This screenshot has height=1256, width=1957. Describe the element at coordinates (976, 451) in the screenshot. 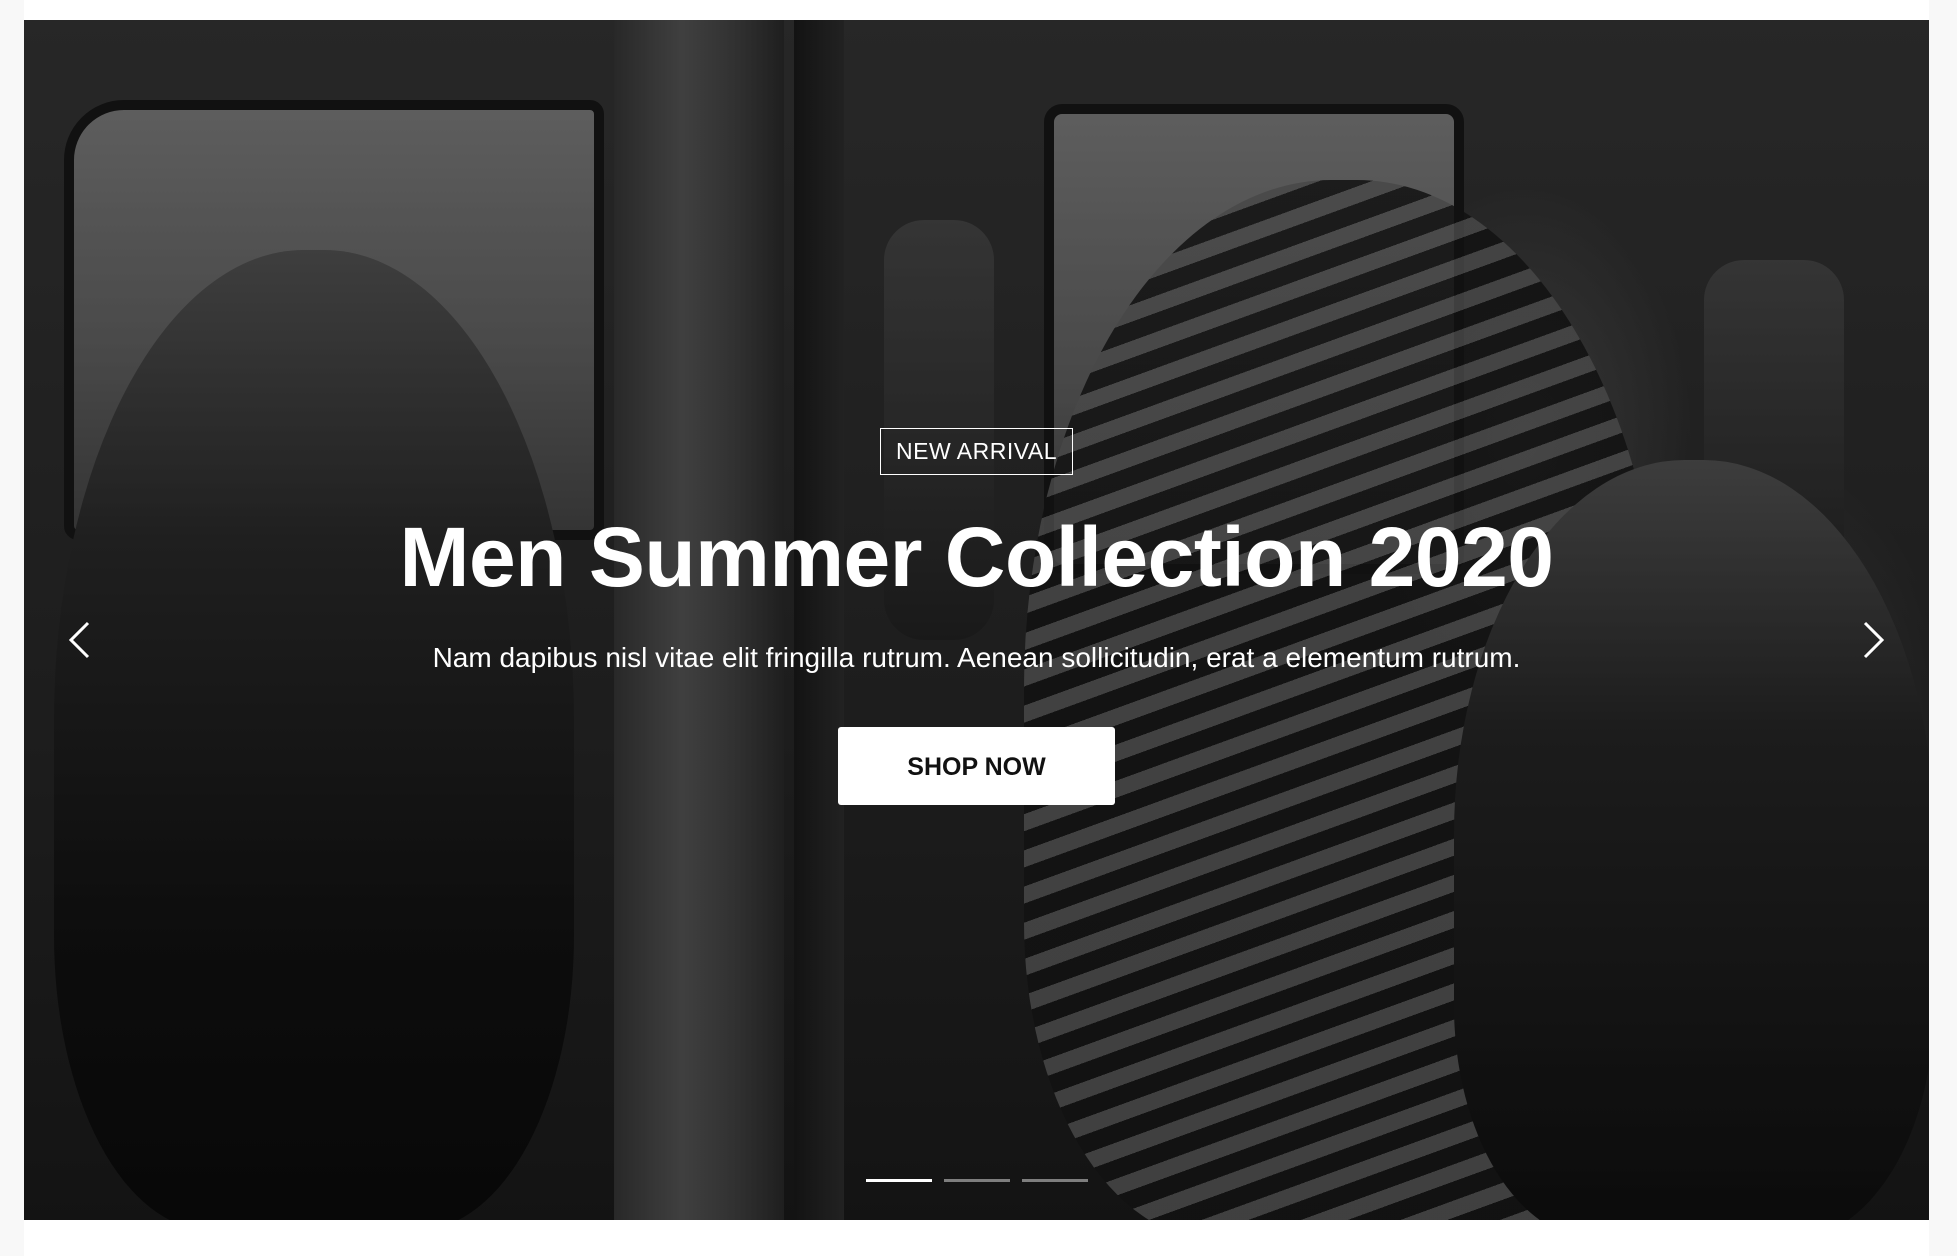

I see `new-arrival-badge: NEW ARRIVAL` at that location.